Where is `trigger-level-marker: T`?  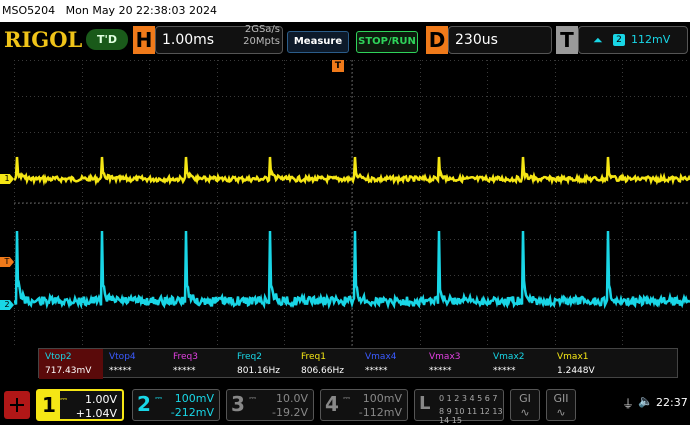
trigger-level-marker: T is located at coordinates (7, 262).